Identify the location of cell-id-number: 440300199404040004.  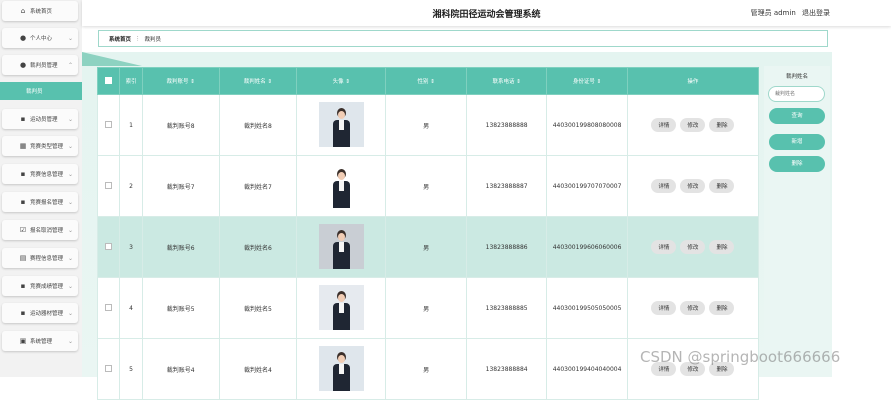
(587, 369).